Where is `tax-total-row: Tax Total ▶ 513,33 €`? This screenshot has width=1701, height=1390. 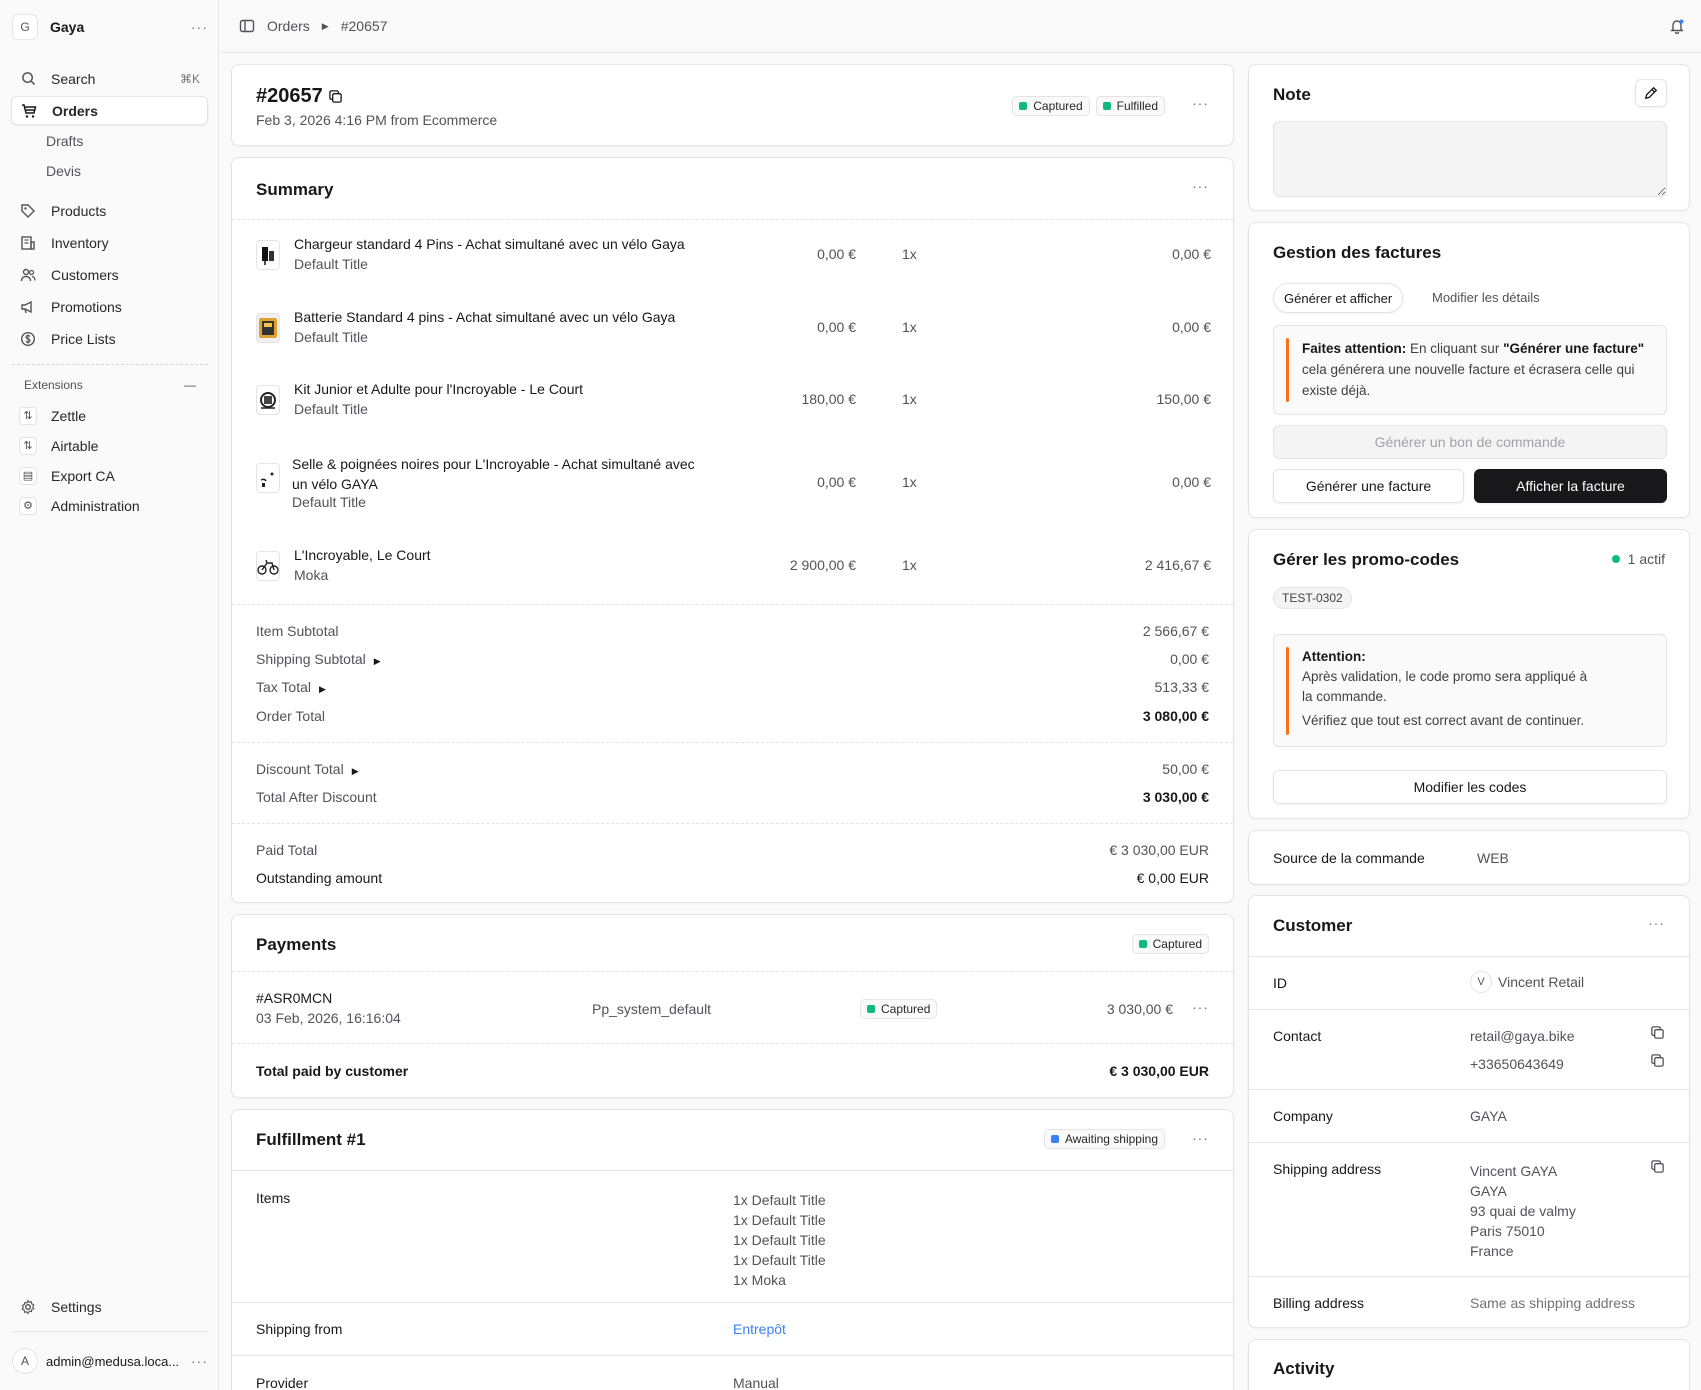 tax-total-row: Tax Total ▶ 513,33 € is located at coordinates (732, 687).